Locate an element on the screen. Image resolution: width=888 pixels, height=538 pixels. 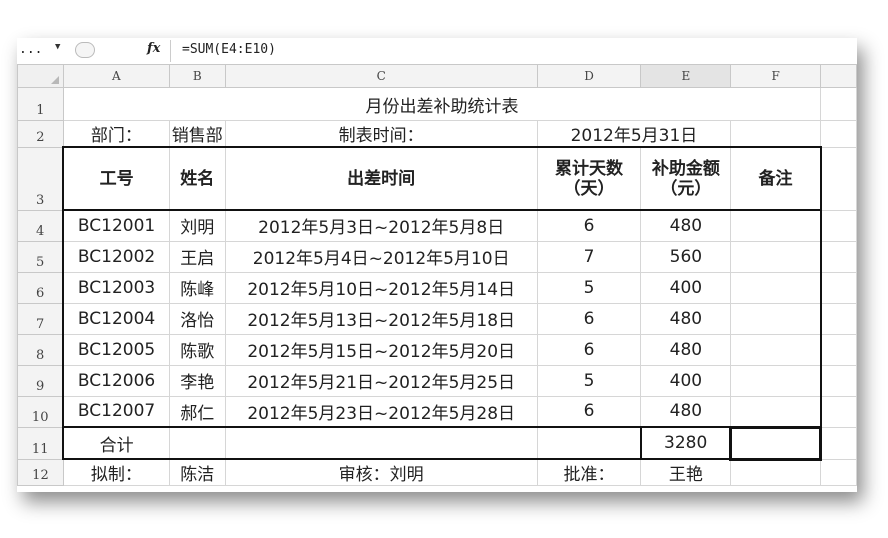
row-header-12: 12 is located at coordinates (40, 472).